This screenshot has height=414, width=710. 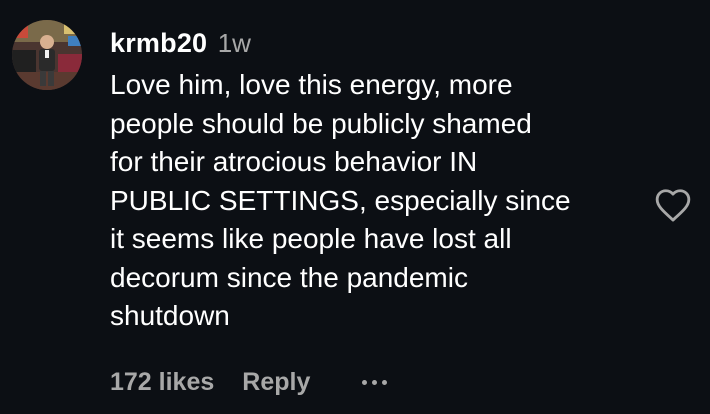 I want to click on comment-actions: 172 likes Reply, so click(x=249, y=382).